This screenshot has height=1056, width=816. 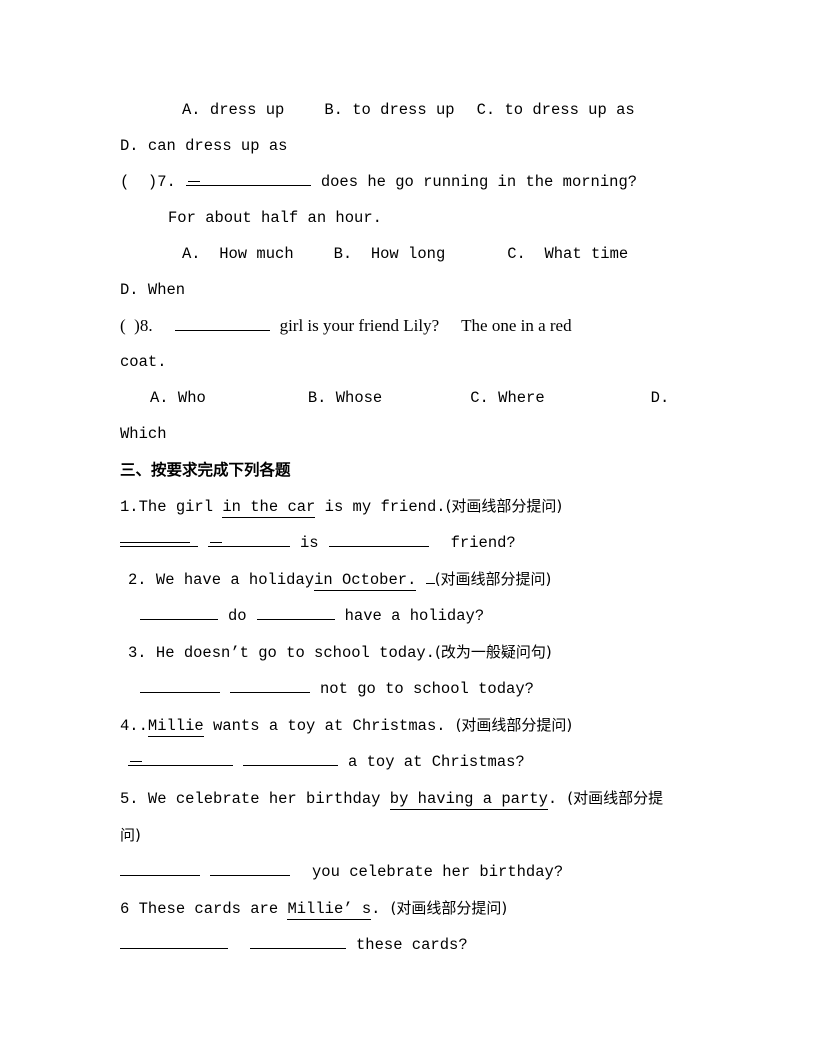 What do you see at coordinates (504, 506) in the screenshot?
I see `item-1-instruction: (对画线部分提问)` at bounding box center [504, 506].